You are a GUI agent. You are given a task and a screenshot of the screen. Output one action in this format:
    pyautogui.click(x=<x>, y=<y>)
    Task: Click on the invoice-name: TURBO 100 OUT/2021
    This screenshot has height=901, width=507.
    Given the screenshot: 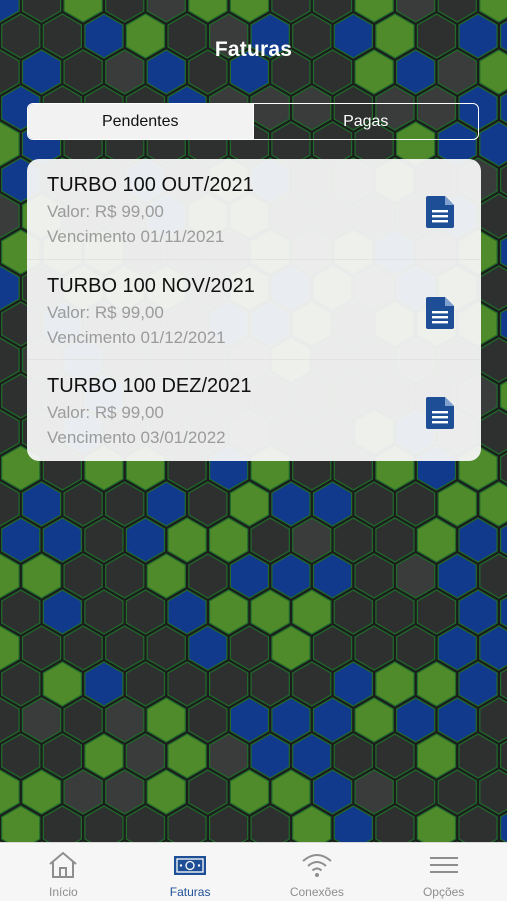 What is the action you would take?
    pyautogui.click(x=150, y=185)
    